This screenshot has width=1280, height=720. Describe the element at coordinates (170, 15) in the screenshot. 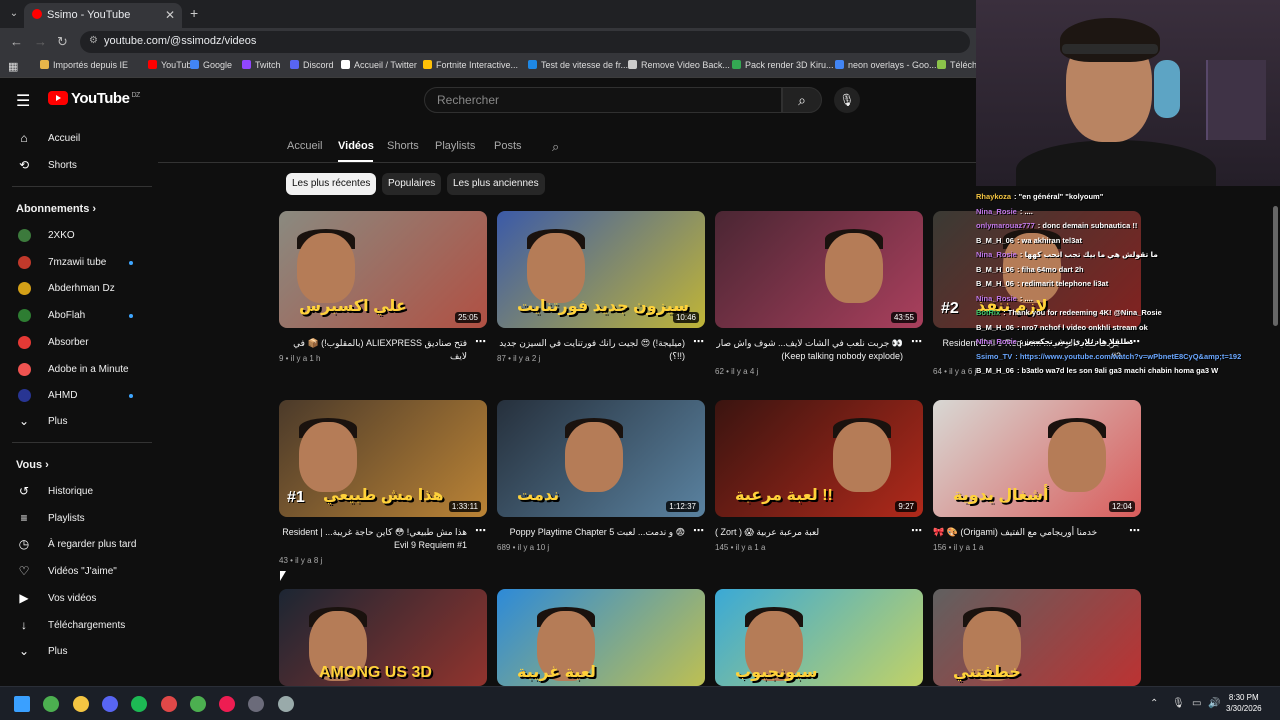

I see `close-tab-icon: ✕` at that location.